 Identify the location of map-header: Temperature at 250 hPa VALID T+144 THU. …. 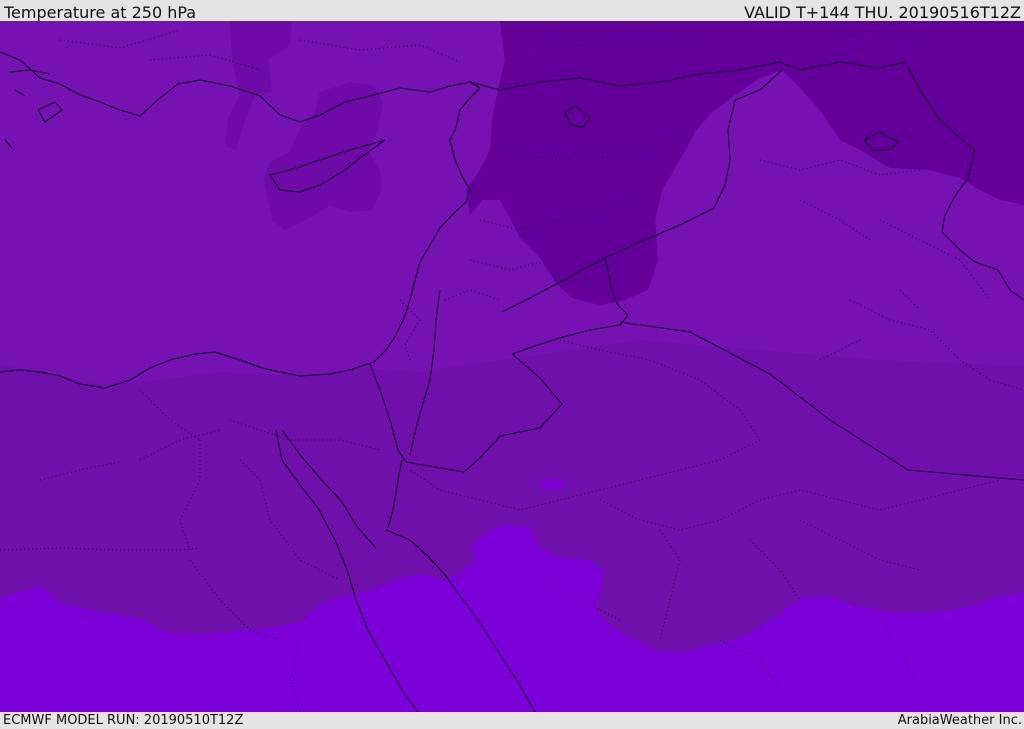
(512, 11).